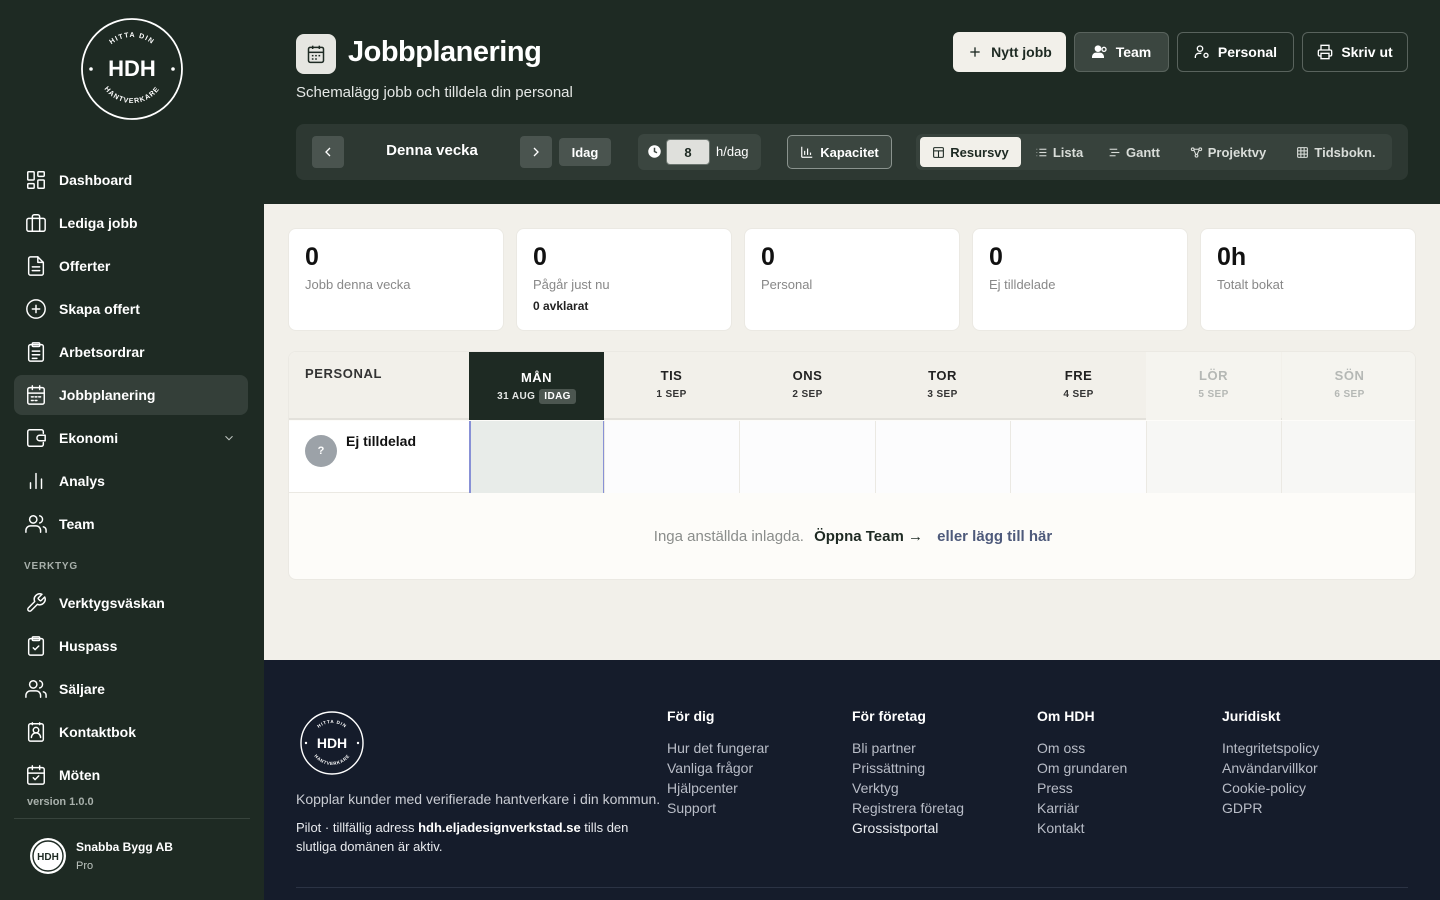  What do you see at coordinates (332, 743) in the screenshot?
I see `footer-logo: HITTA DIN HANTVERKARE HDH` at bounding box center [332, 743].